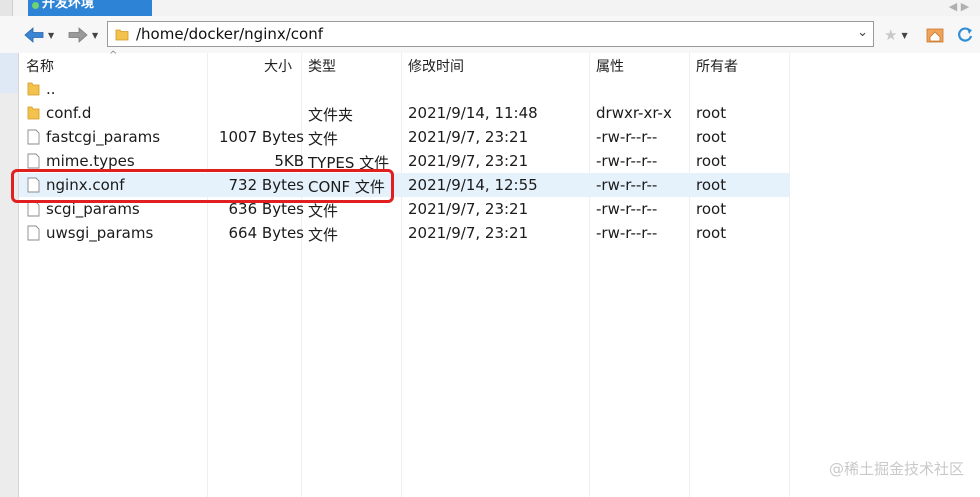 The image size is (980, 497). I want to click on refresh-button, so click(965, 35).